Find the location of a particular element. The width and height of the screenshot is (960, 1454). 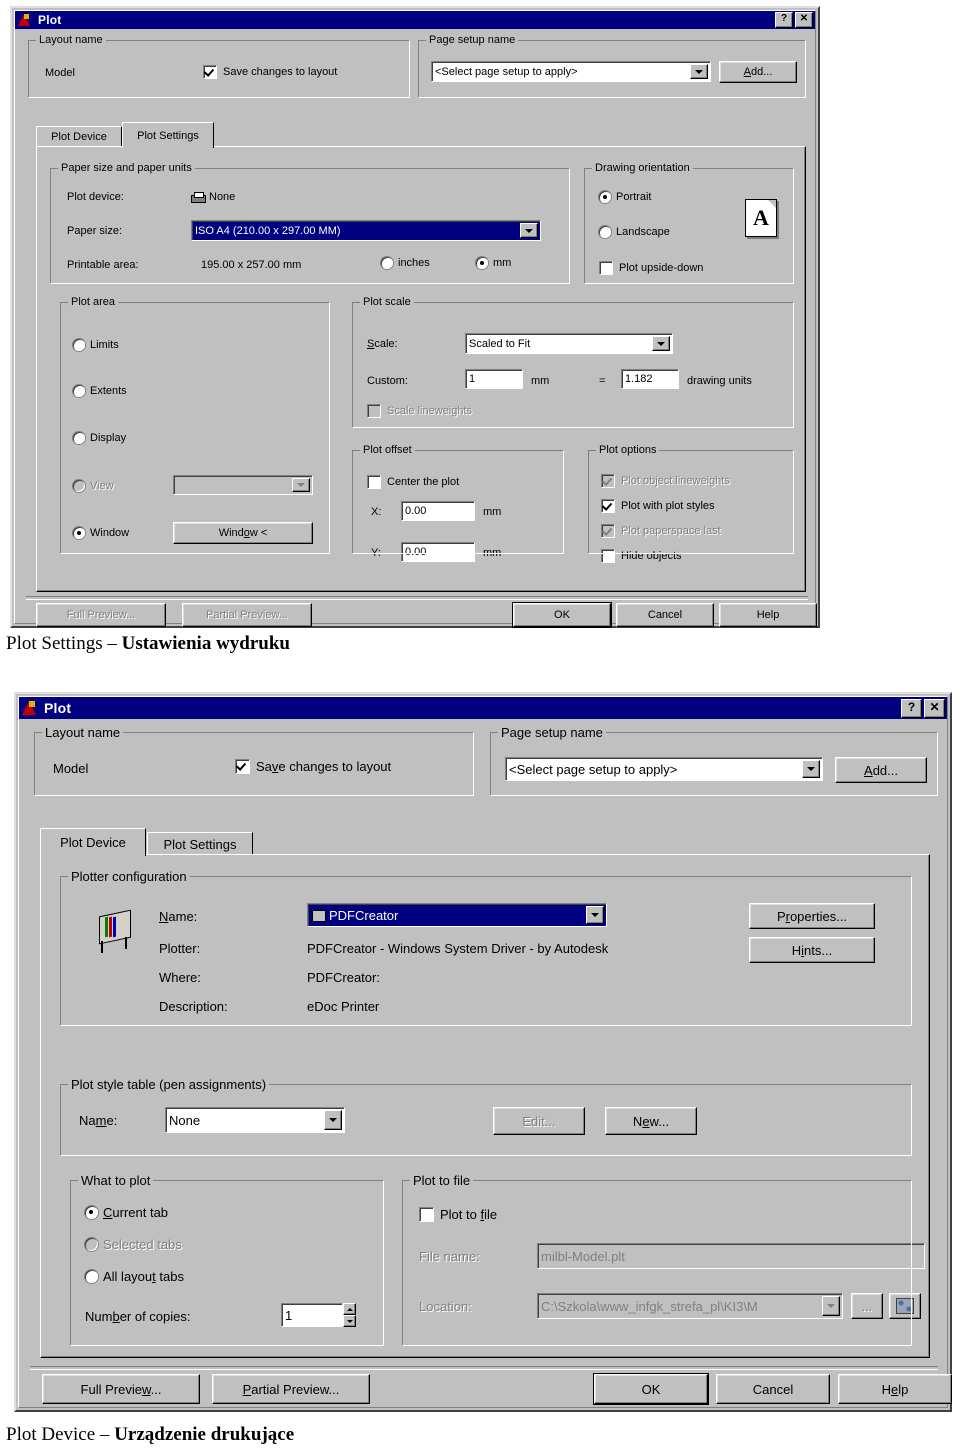

orientation-landscape-radio: Landscape is located at coordinates (634, 232).